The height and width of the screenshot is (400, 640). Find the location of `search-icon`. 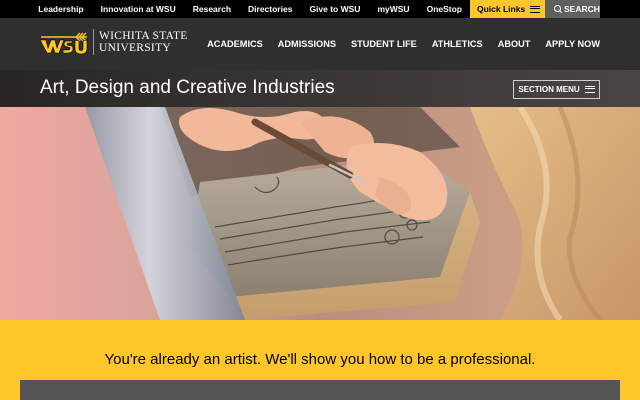

search-icon is located at coordinates (558, 9).